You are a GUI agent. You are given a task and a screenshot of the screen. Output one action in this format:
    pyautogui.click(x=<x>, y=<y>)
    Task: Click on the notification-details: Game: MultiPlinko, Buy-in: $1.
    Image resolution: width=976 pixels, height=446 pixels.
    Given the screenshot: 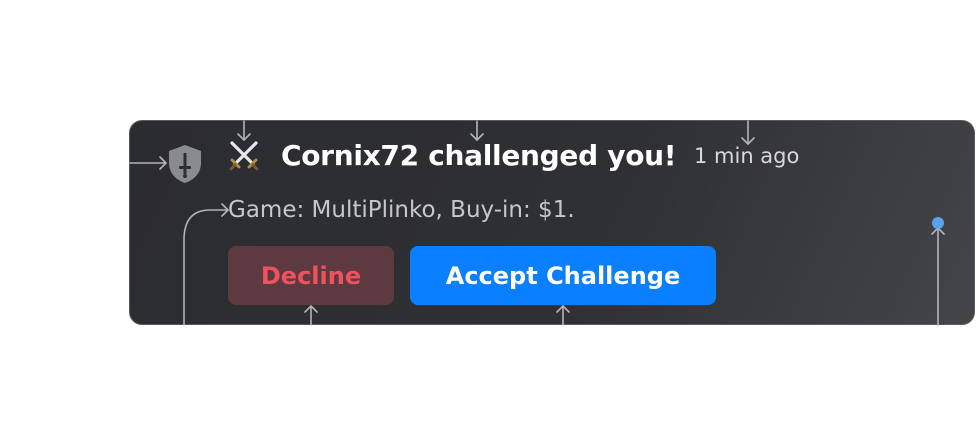 What is the action you would take?
    pyautogui.click(x=401, y=210)
    